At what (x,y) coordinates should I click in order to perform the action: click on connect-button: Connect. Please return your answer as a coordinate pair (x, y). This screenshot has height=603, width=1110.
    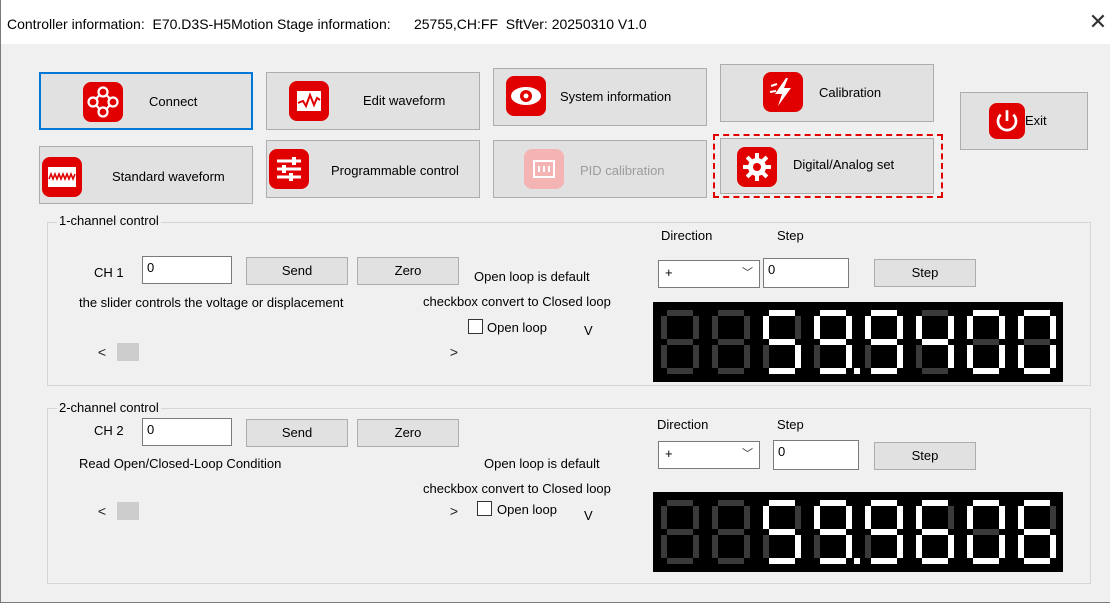
    Looking at the image, I should click on (146, 101).